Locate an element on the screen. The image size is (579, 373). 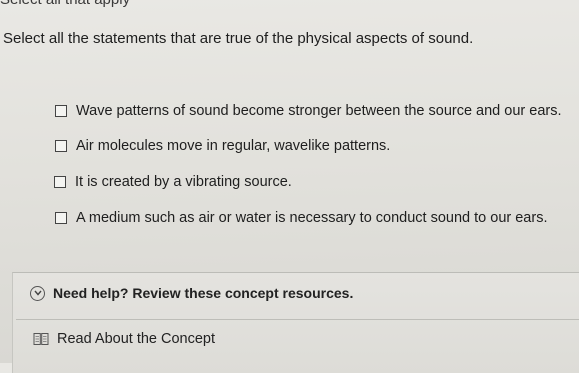
chevron-down-circle-icon is located at coordinates (37, 293).